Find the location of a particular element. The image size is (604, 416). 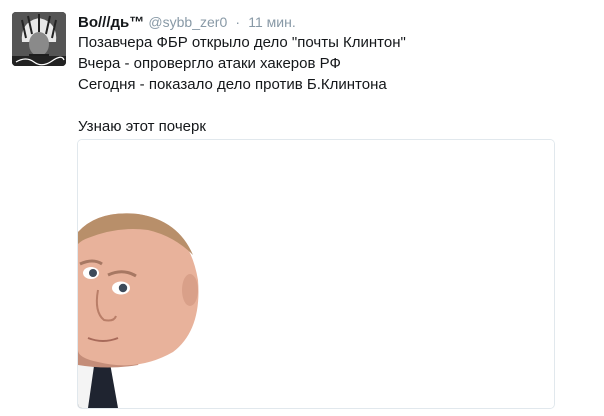

avatar-image is located at coordinates (39, 39).